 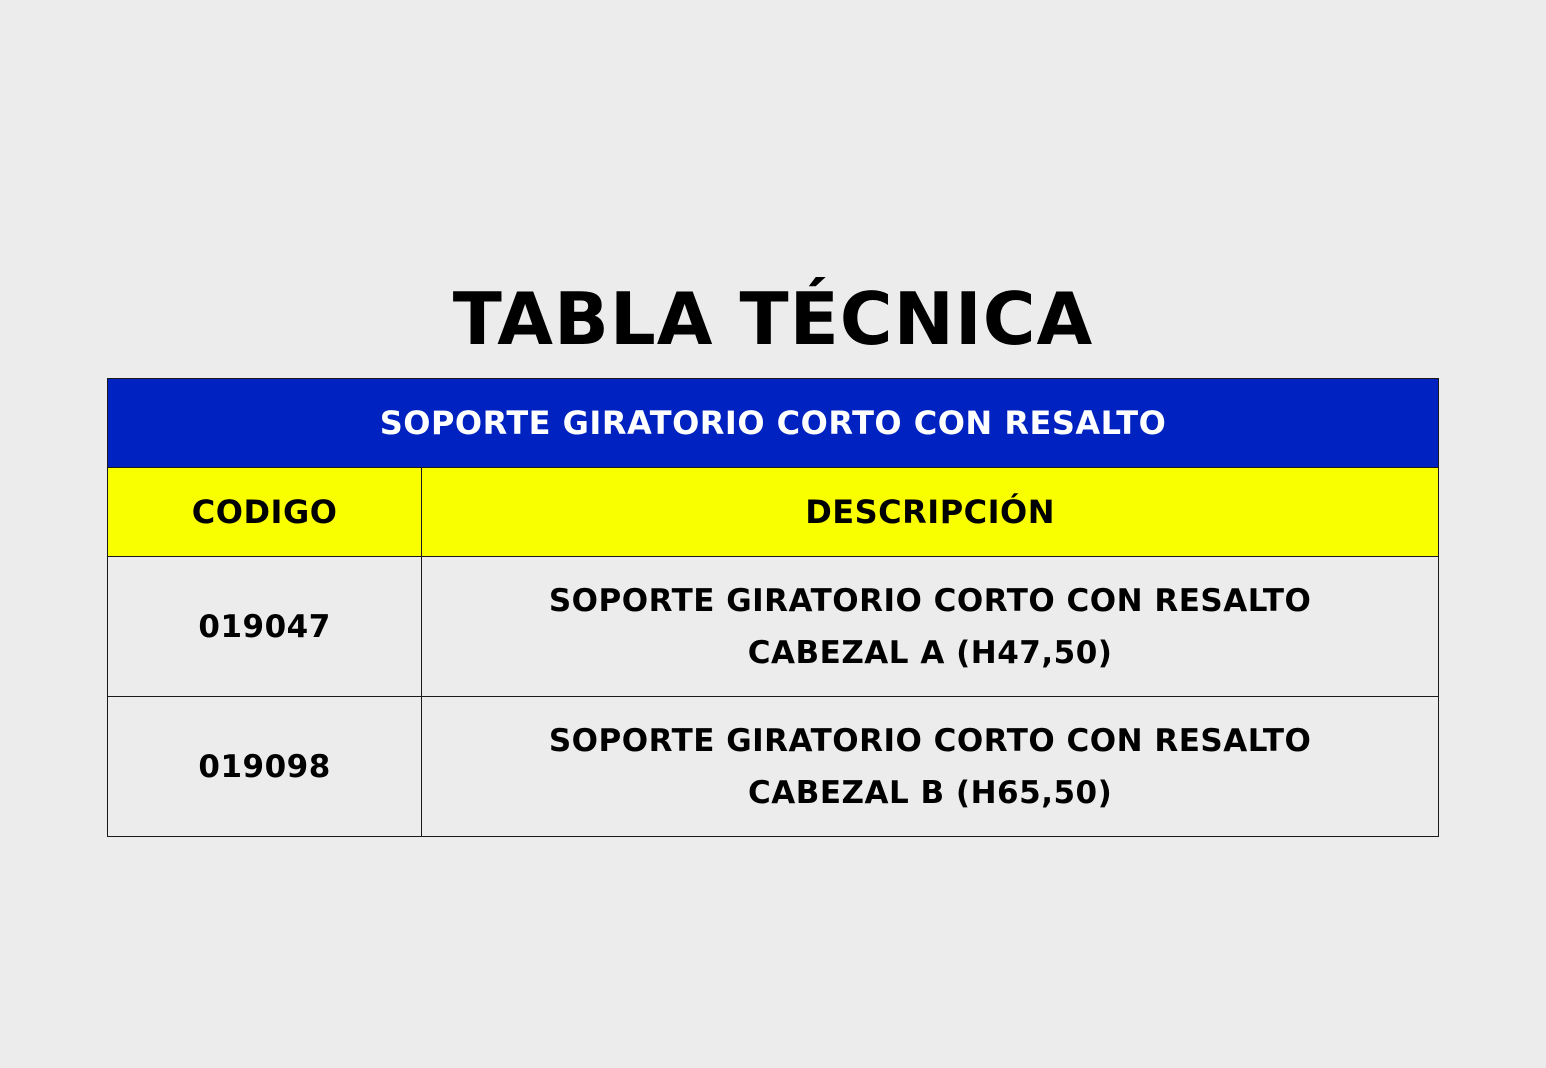 I want to click on description-line: CABEZAL A (H47,50), so click(x=930, y=652).